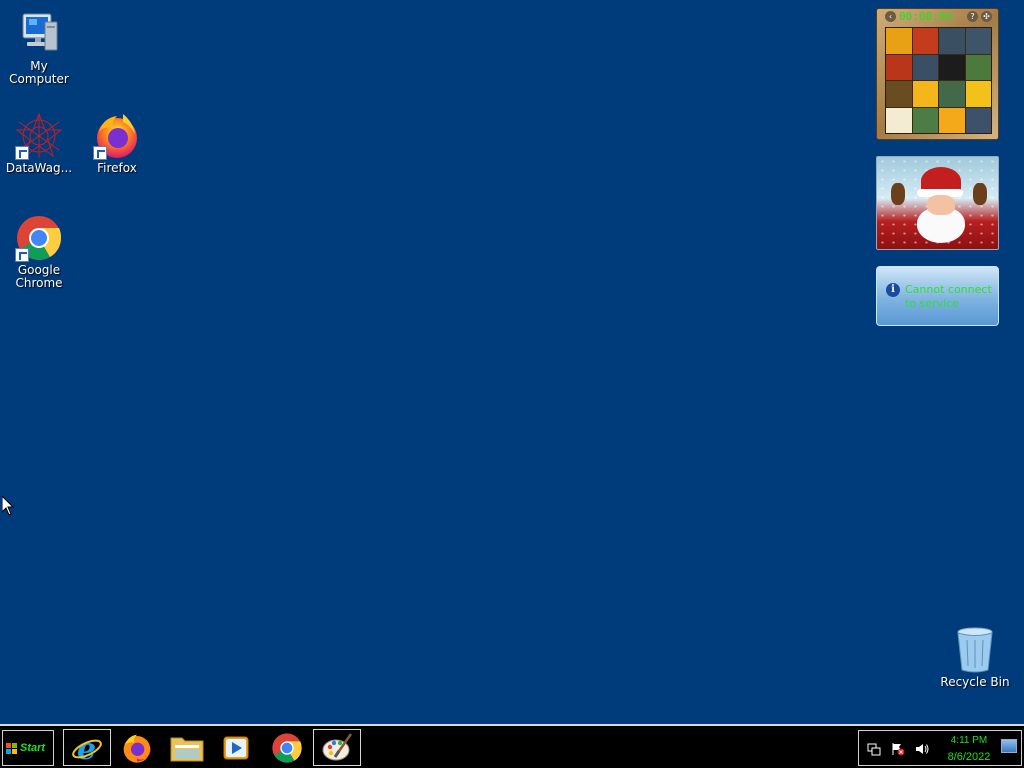 The image size is (1024, 768). I want to click on desktop-icon-label: Google Chrome, so click(39, 276).